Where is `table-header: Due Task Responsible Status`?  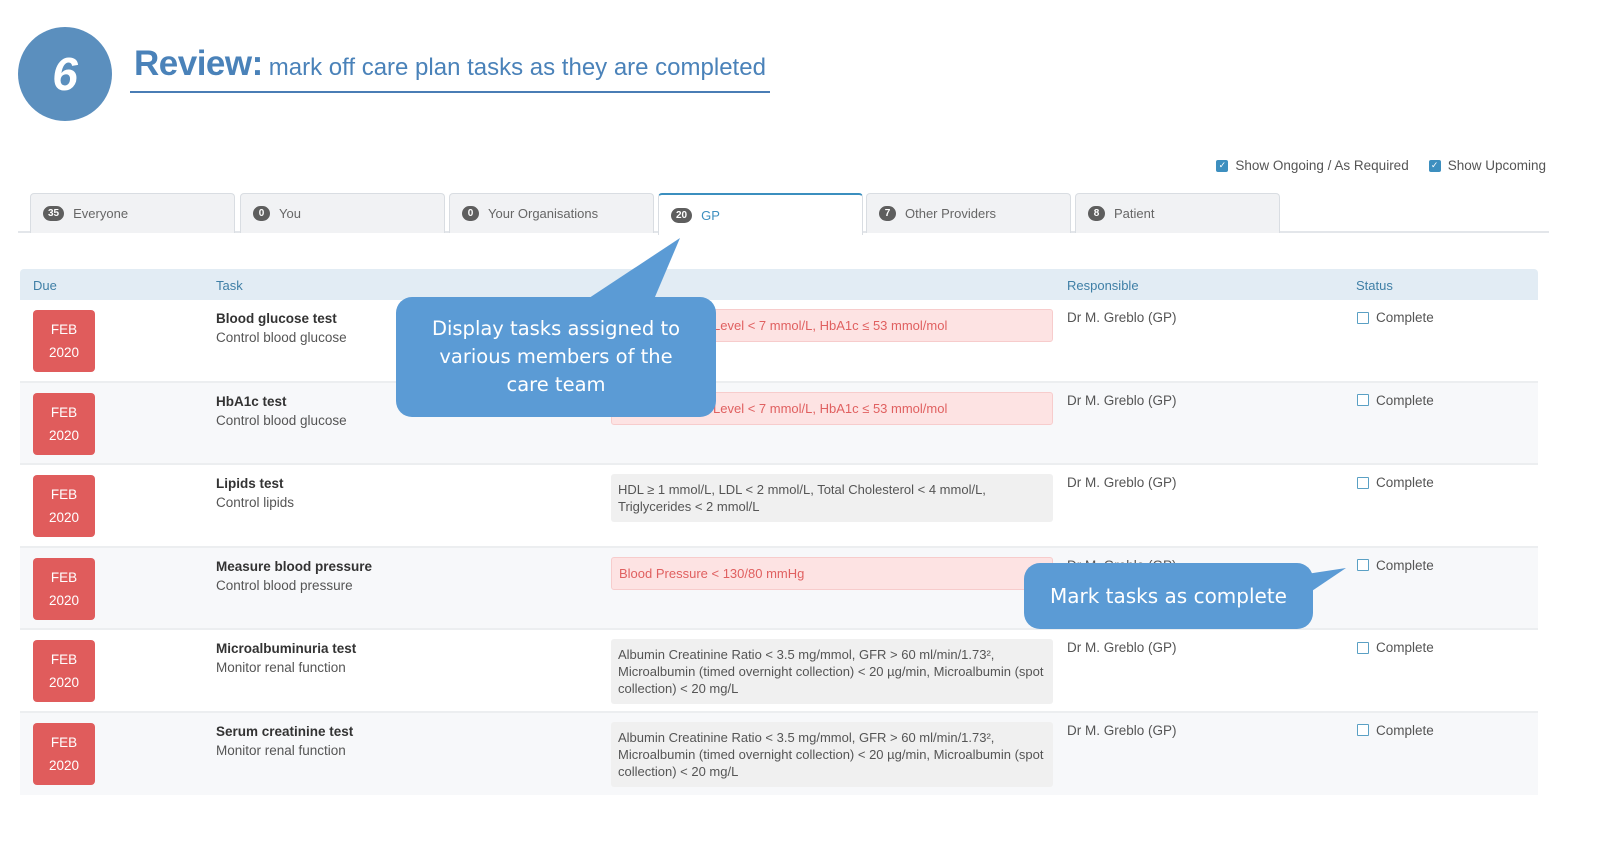 table-header: Due Task Responsible Status is located at coordinates (779, 284).